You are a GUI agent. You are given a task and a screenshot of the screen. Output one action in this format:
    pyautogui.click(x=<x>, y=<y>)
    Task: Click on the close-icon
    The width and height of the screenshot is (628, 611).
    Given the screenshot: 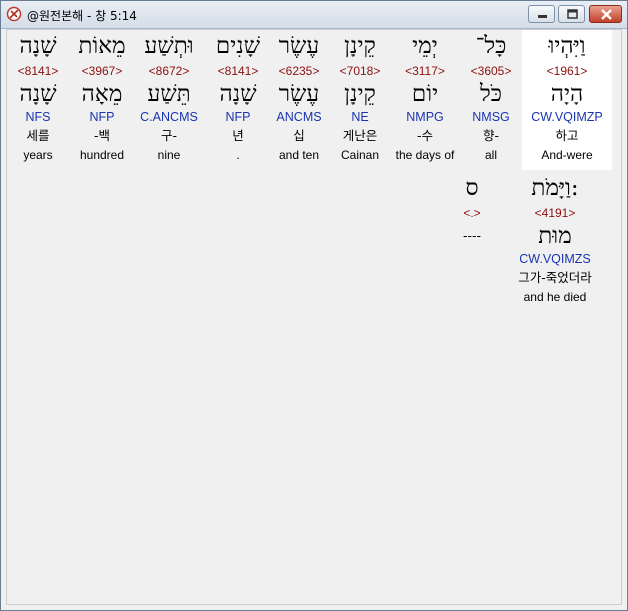 What is the action you would take?
    pyautogui.click(x=606, y=14)
    